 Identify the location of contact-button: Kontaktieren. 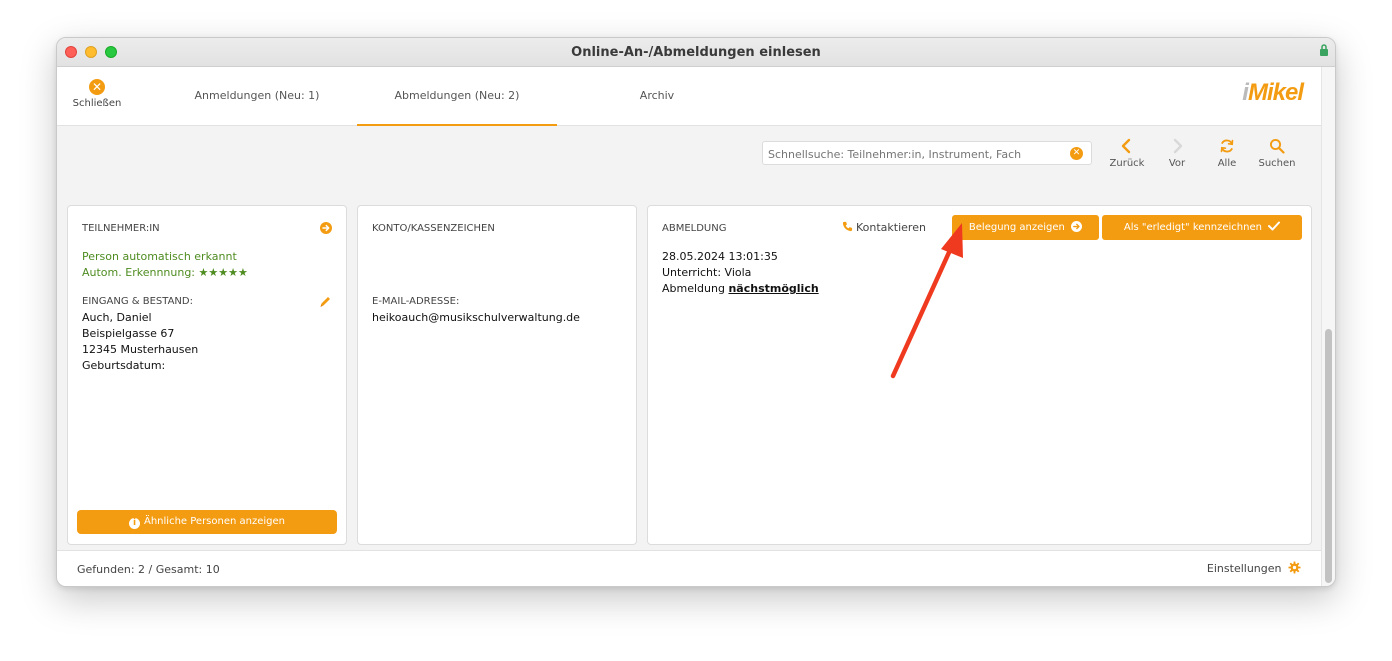
(884, 227).